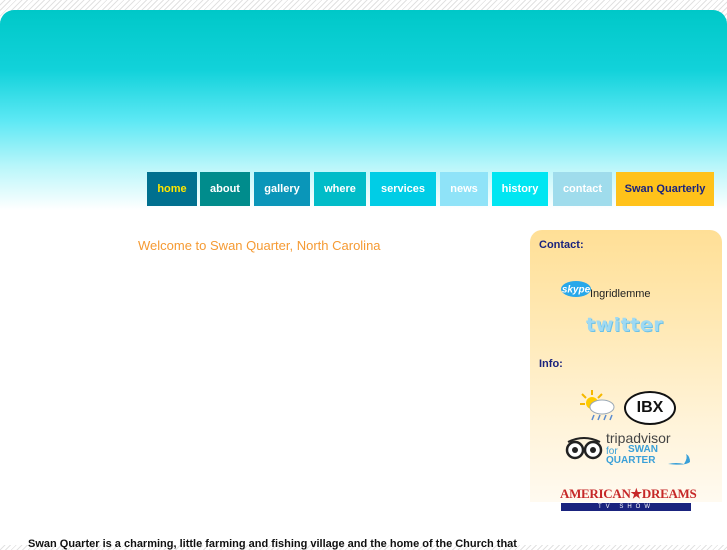  I want to click on weather-icon, so click(598, 405).